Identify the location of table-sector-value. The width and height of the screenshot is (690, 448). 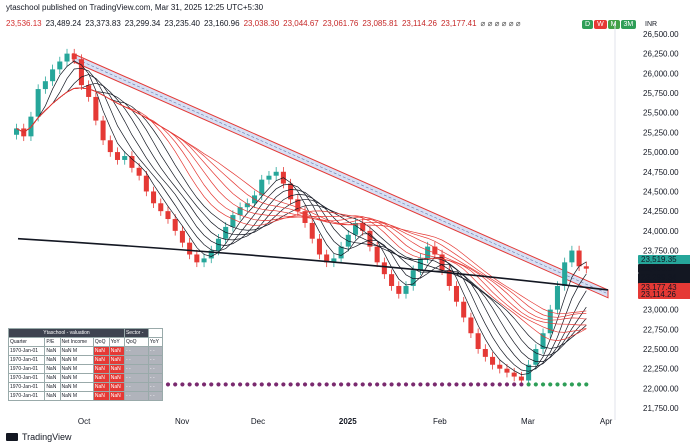
(155, 333).